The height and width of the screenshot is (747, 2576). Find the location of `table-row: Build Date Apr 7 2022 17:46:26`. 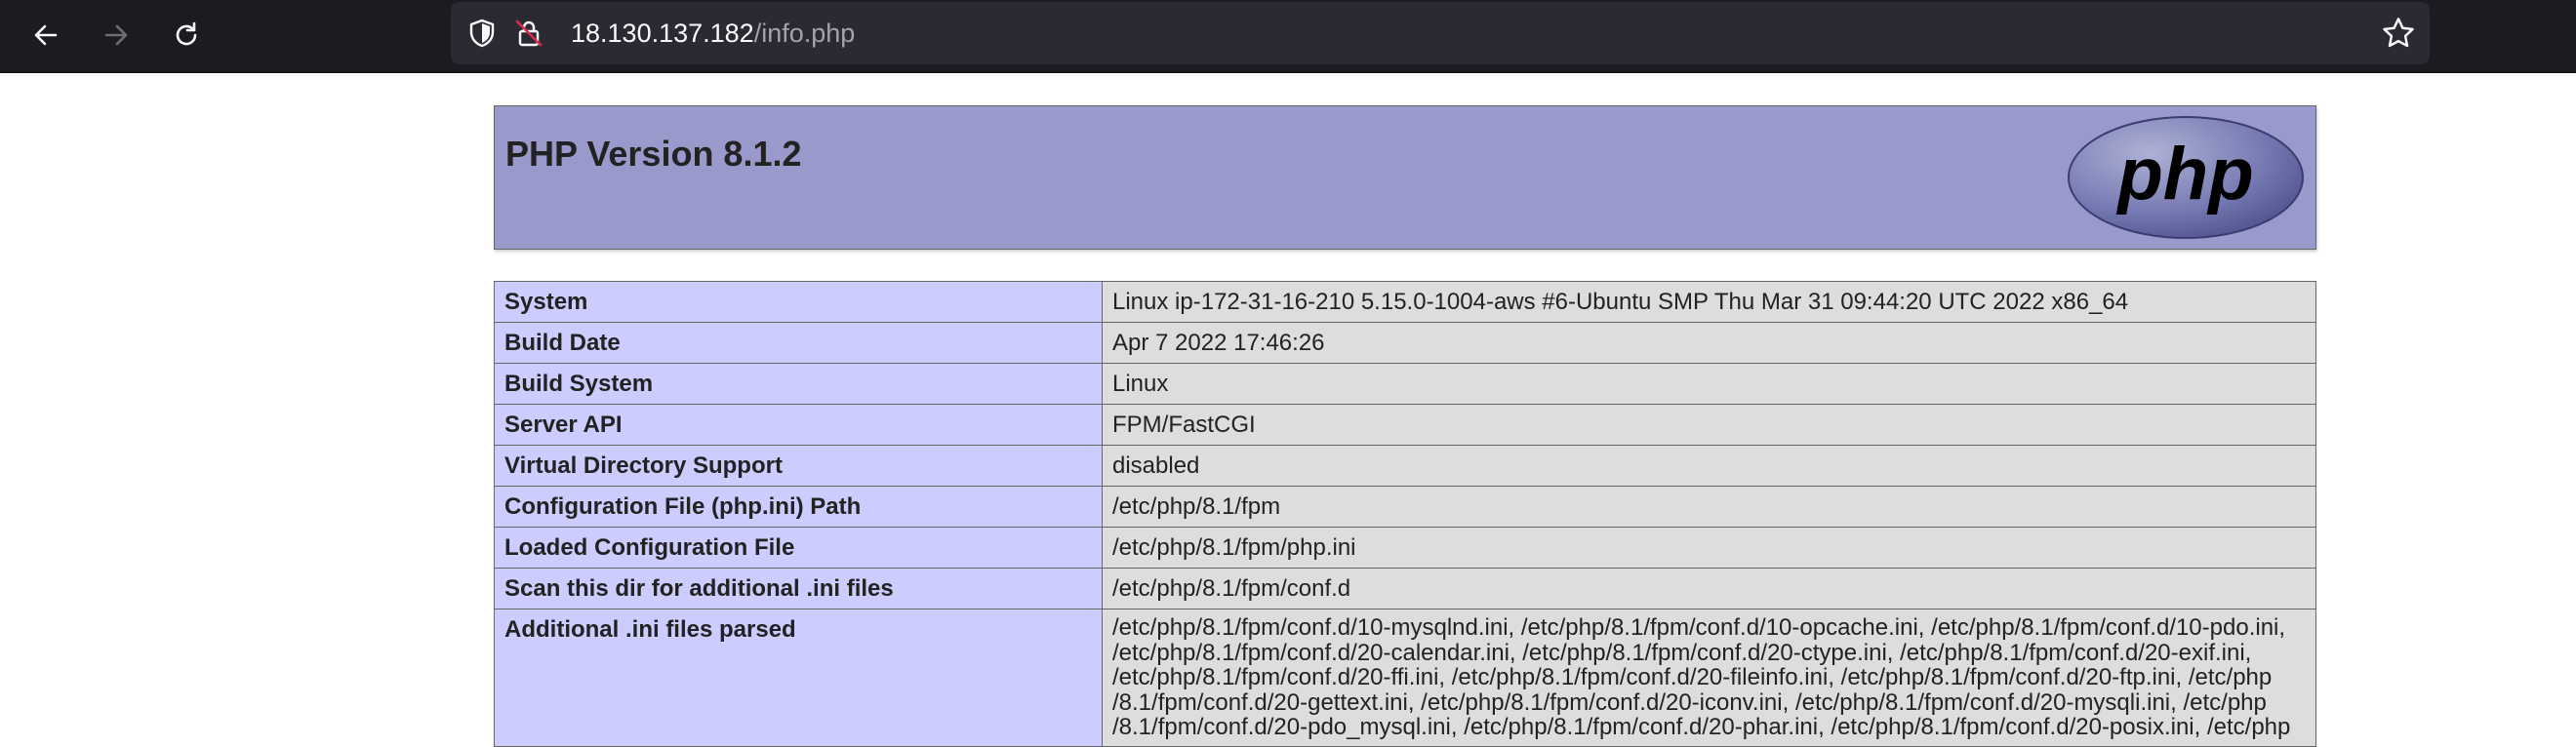

table-row: Build Date Apr 7 2022 17:46:26 is located at coordinates (1405, 343).